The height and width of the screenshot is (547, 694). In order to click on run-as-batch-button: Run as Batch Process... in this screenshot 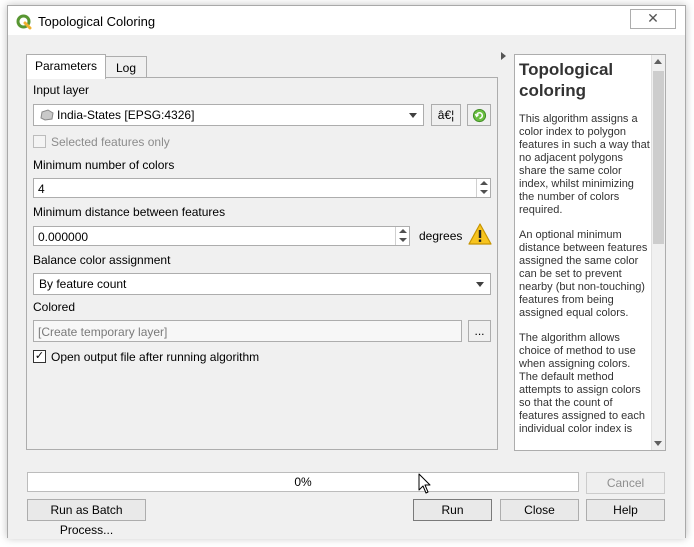, I will do `click(86, 518)`.